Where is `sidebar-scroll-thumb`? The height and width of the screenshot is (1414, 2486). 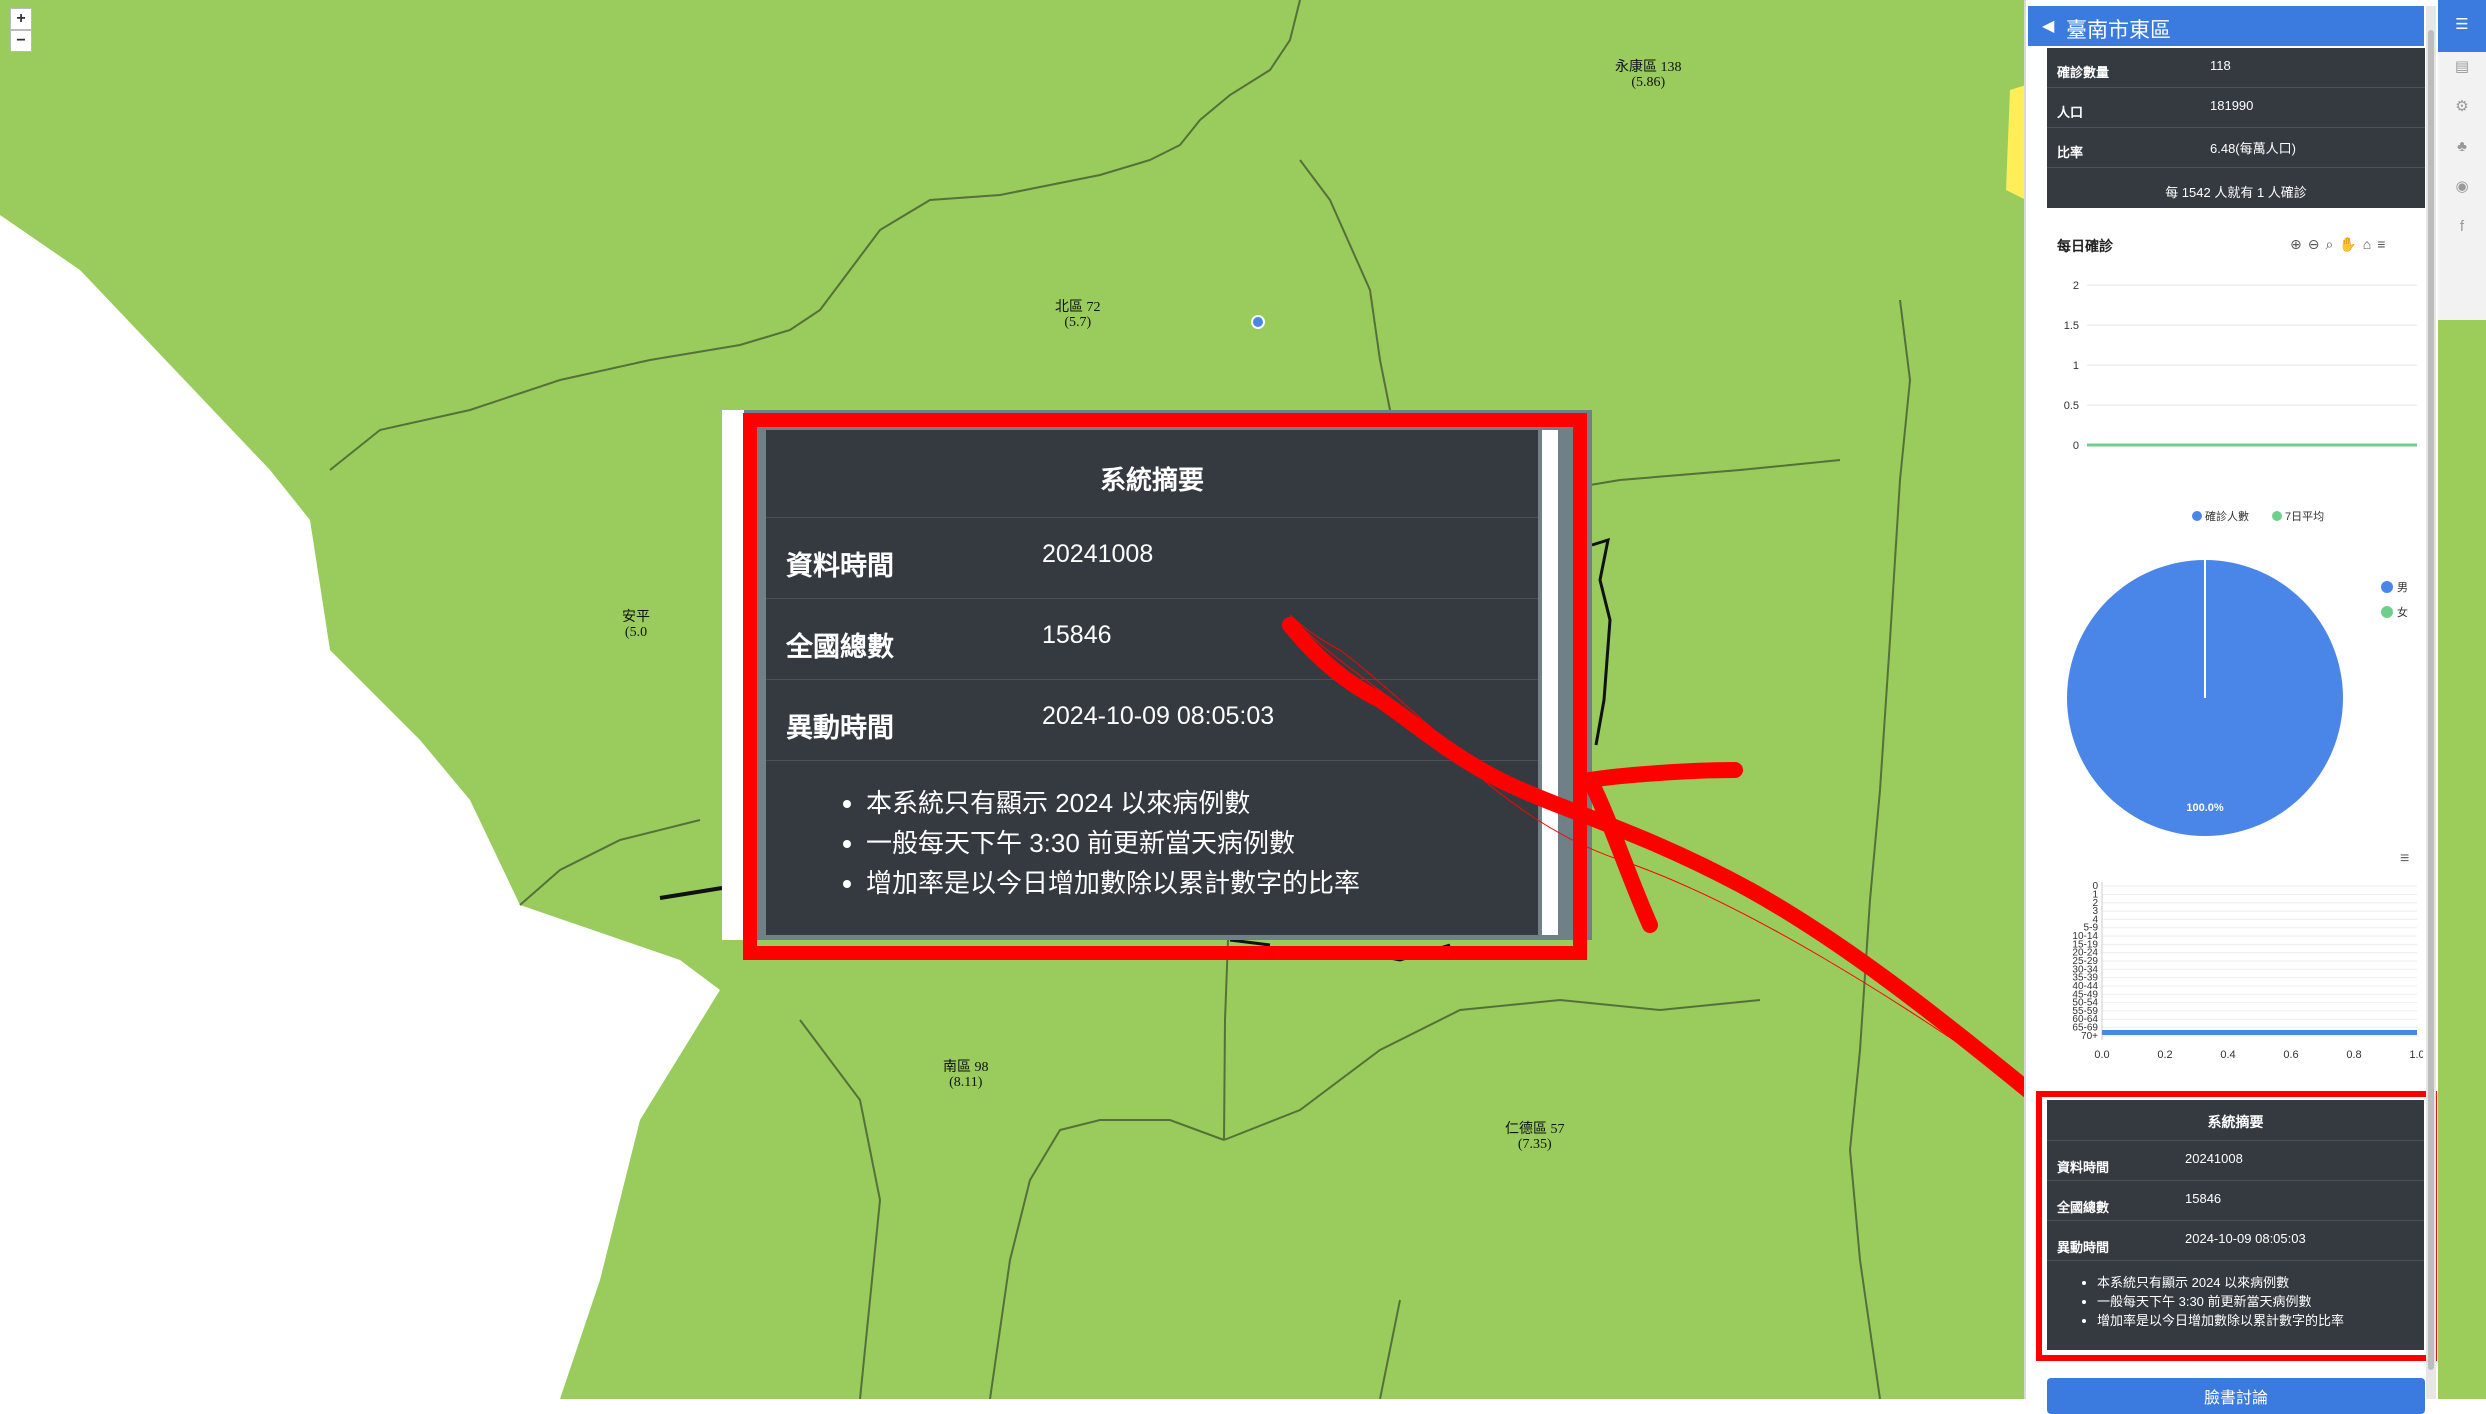
sidebar-scroll-thumb is located at coordinates (2431, 700).